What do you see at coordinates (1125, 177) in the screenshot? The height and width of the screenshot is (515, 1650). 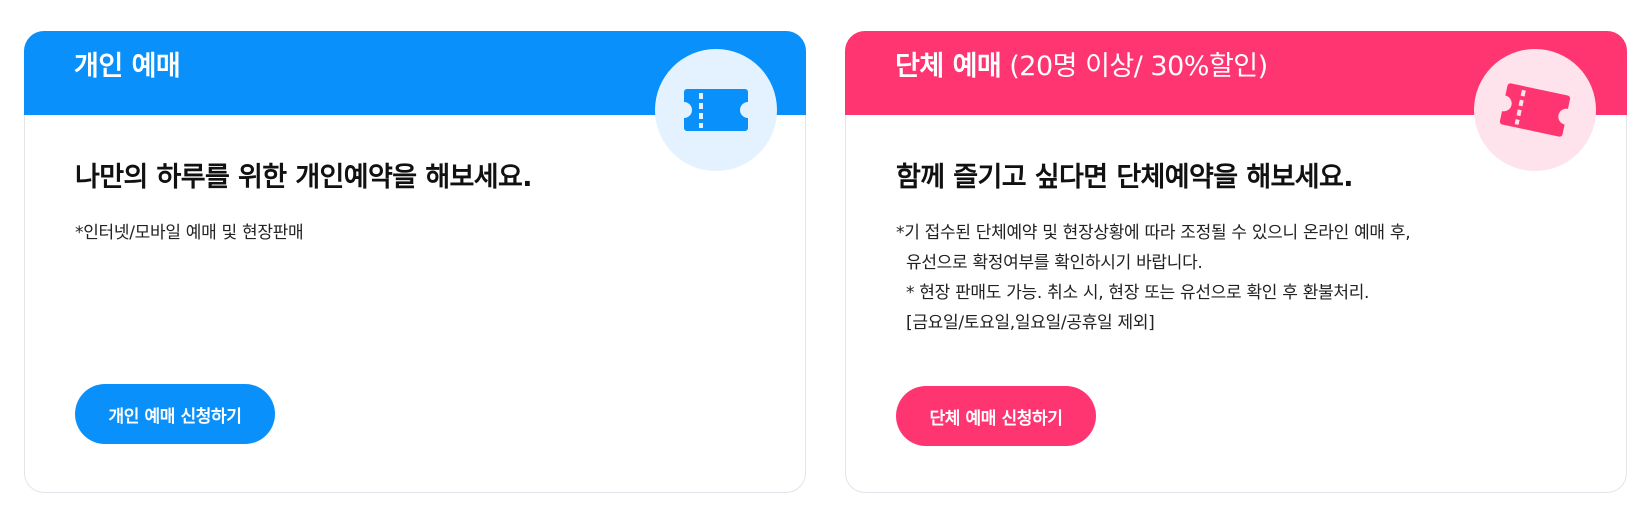 I see `group-headline: 함께 즐기고 싶다면 단체예약을 해보세요.` at bounding box center [1125, 177].